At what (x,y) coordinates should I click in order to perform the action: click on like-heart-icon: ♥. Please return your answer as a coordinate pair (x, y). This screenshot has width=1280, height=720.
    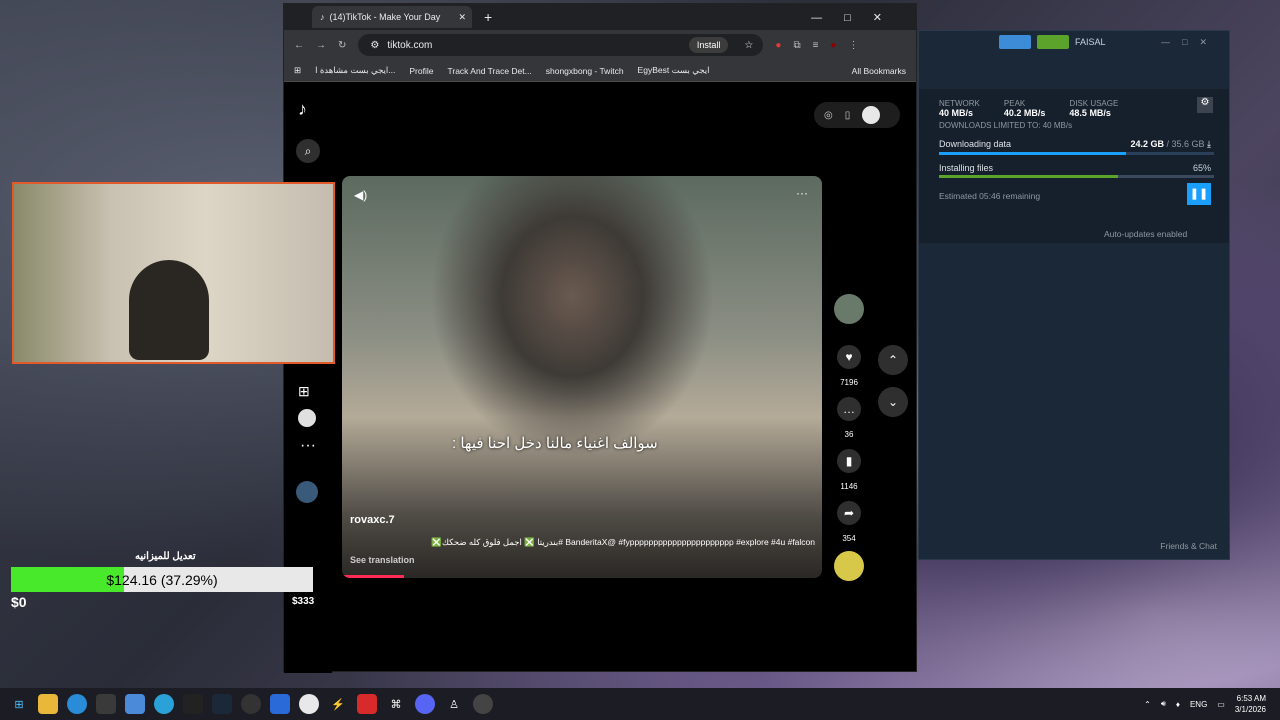
    Looking at the image, I should click on (849, 357).